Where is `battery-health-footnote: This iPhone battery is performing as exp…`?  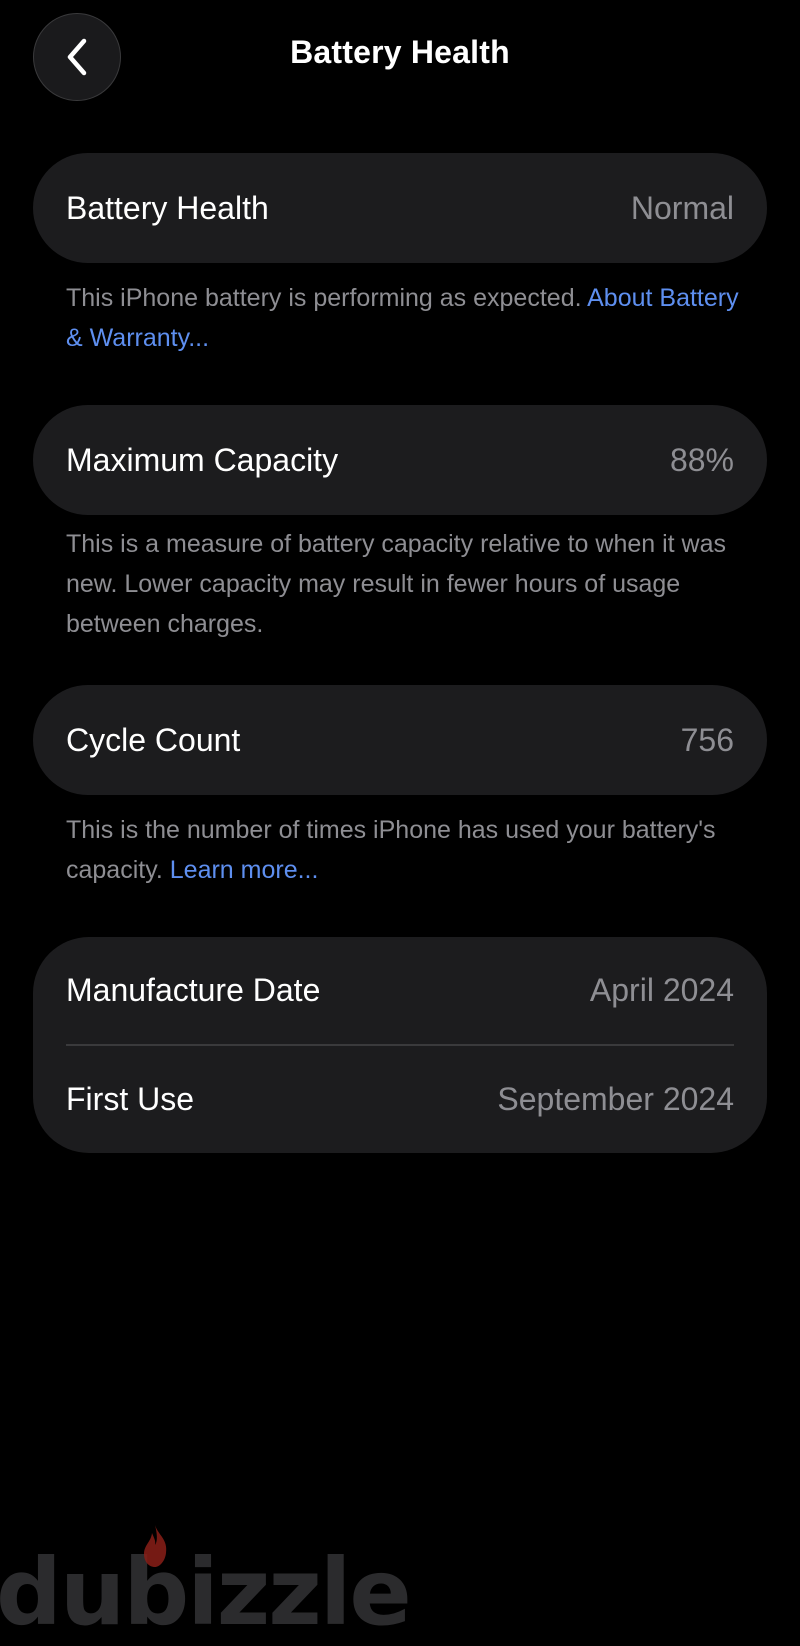 battery-health-footnote: This iPhone battery is performing as exp… is located at coordinates (406, 318).